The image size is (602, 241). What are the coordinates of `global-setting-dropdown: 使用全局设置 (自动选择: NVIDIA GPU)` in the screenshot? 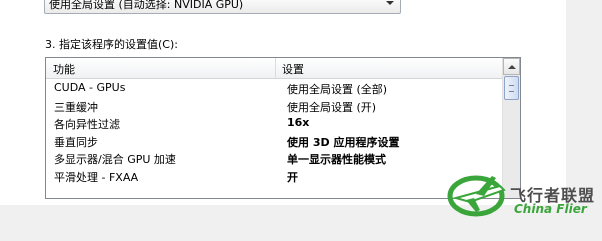 It's located at (222, 7).